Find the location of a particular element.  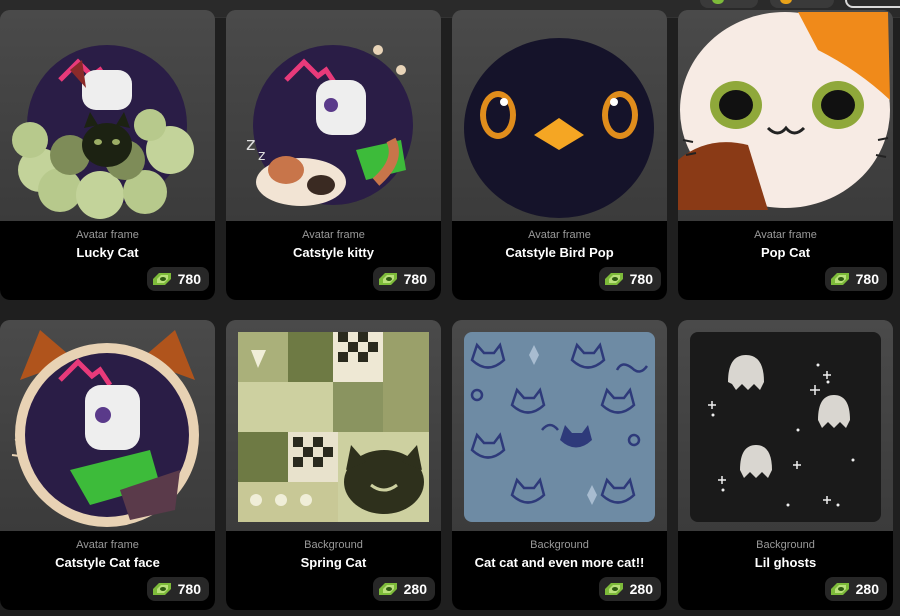

card-info: Background Lil ghosts 280 is located at coordinates (785, 570).